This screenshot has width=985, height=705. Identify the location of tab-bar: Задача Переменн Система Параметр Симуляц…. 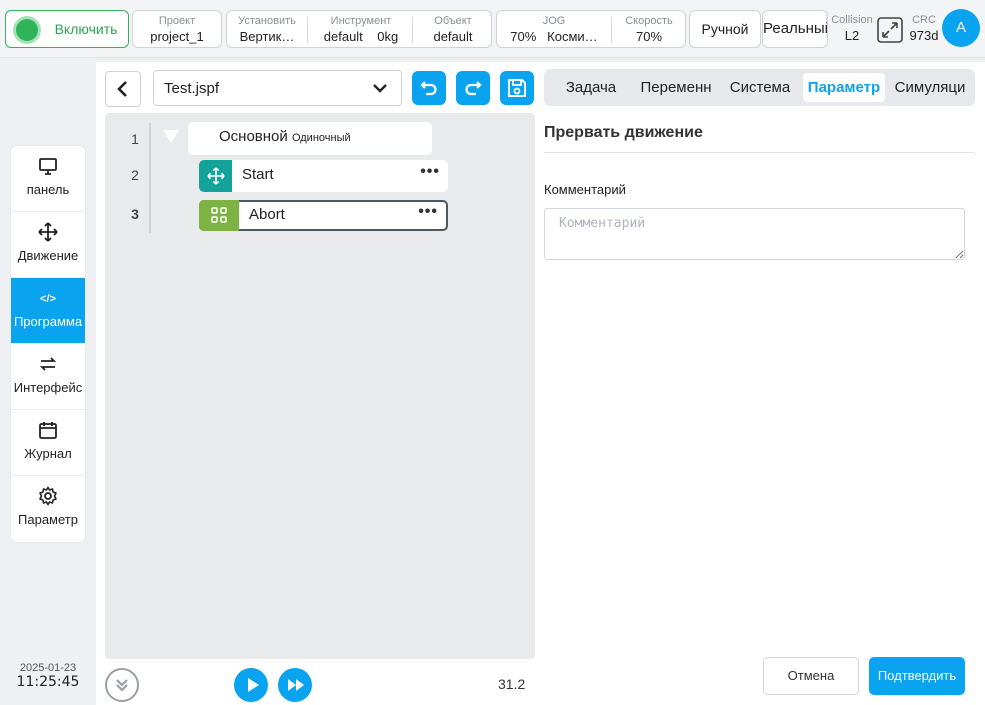
(759, 87).